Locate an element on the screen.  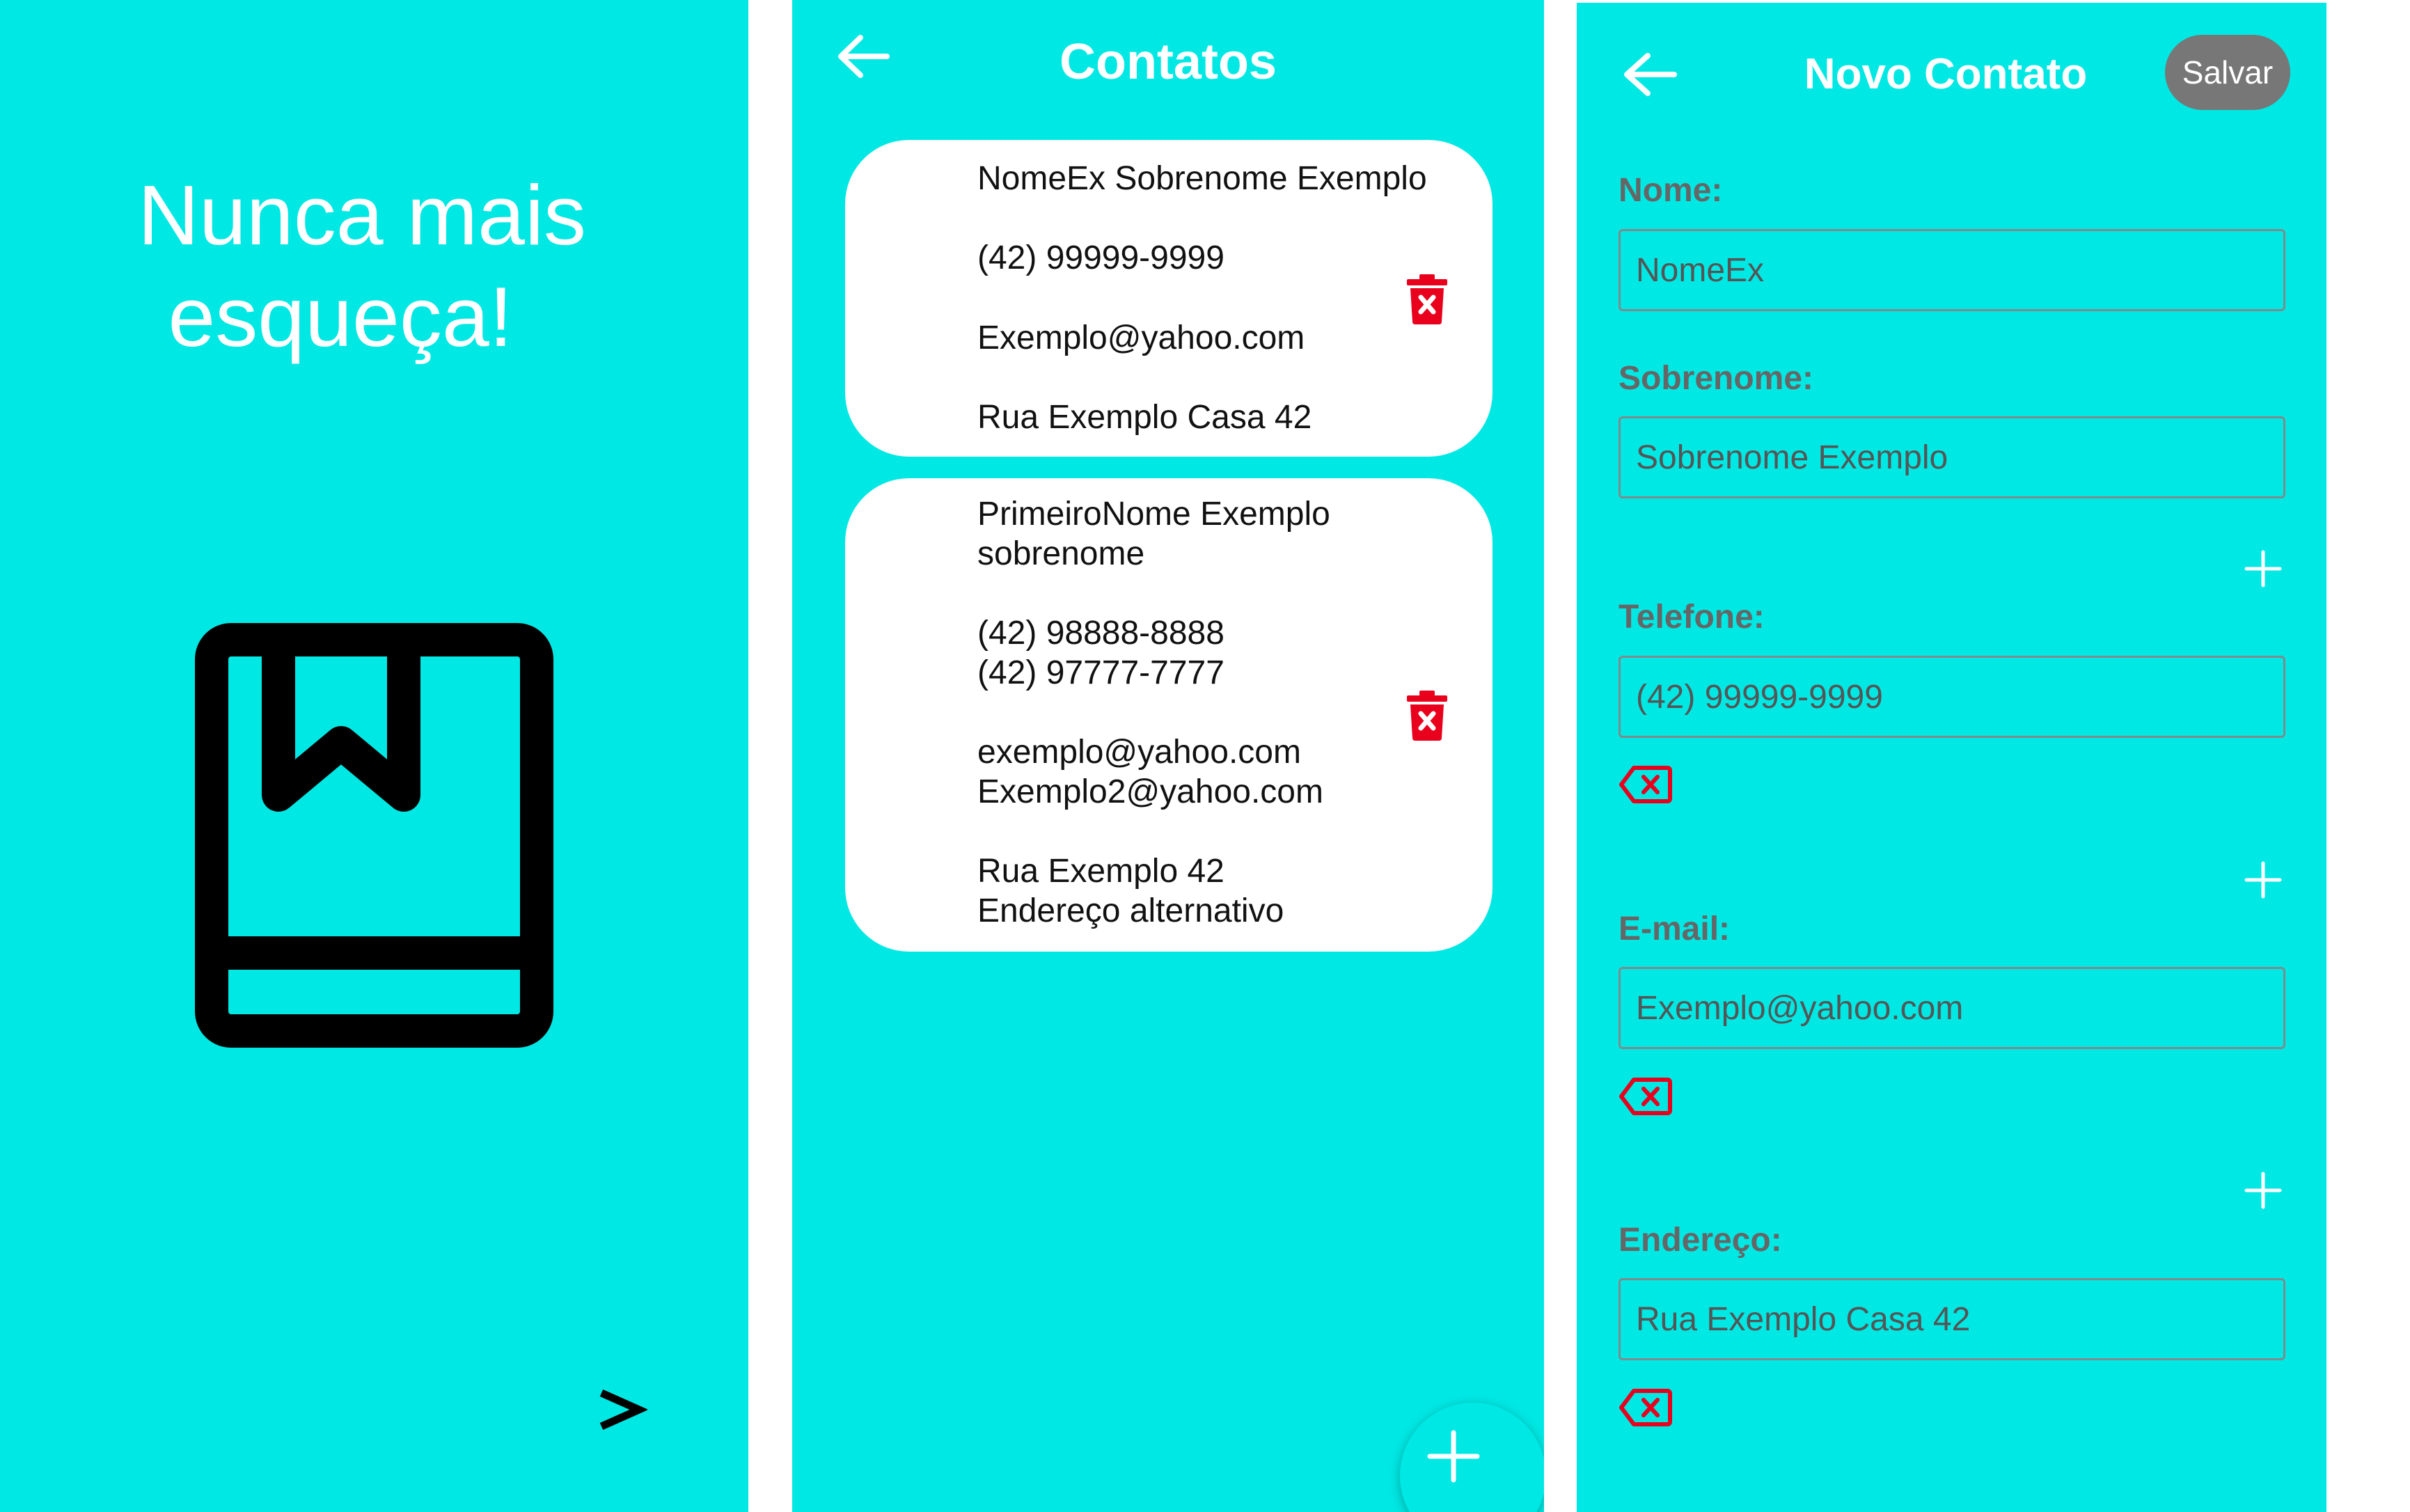
book-bookmark-icon is located at coordinates (374, 835).